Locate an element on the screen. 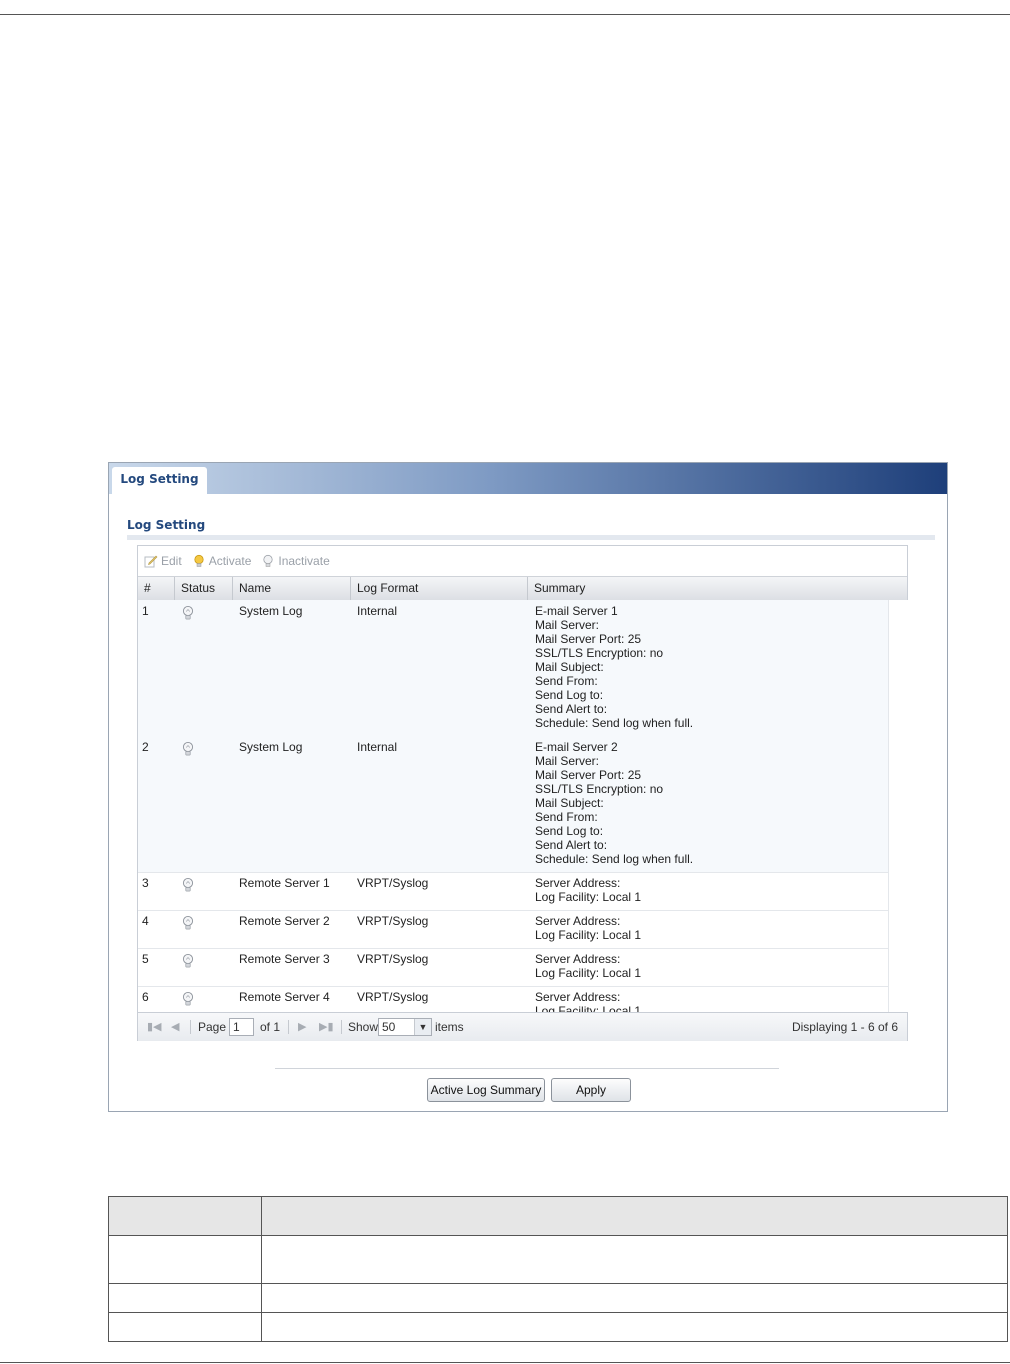 The height and width of the screenshot is (1364, 1010). section-divider is located at coordinates (531, 537).